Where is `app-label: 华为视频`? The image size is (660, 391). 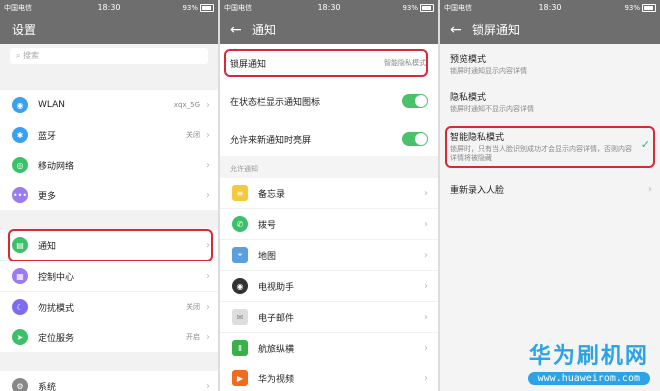 app-label: 华为视频 is located at coordinates (276, 379).